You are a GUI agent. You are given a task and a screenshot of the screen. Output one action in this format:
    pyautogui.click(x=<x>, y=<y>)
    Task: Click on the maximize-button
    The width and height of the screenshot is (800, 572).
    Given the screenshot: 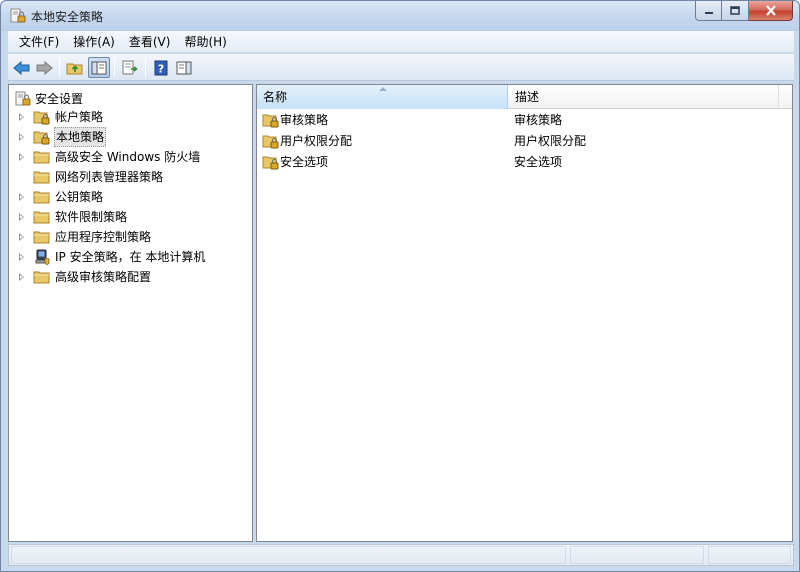 What is the action you would take?
    pyautogui.click(x=735, y=11)
    